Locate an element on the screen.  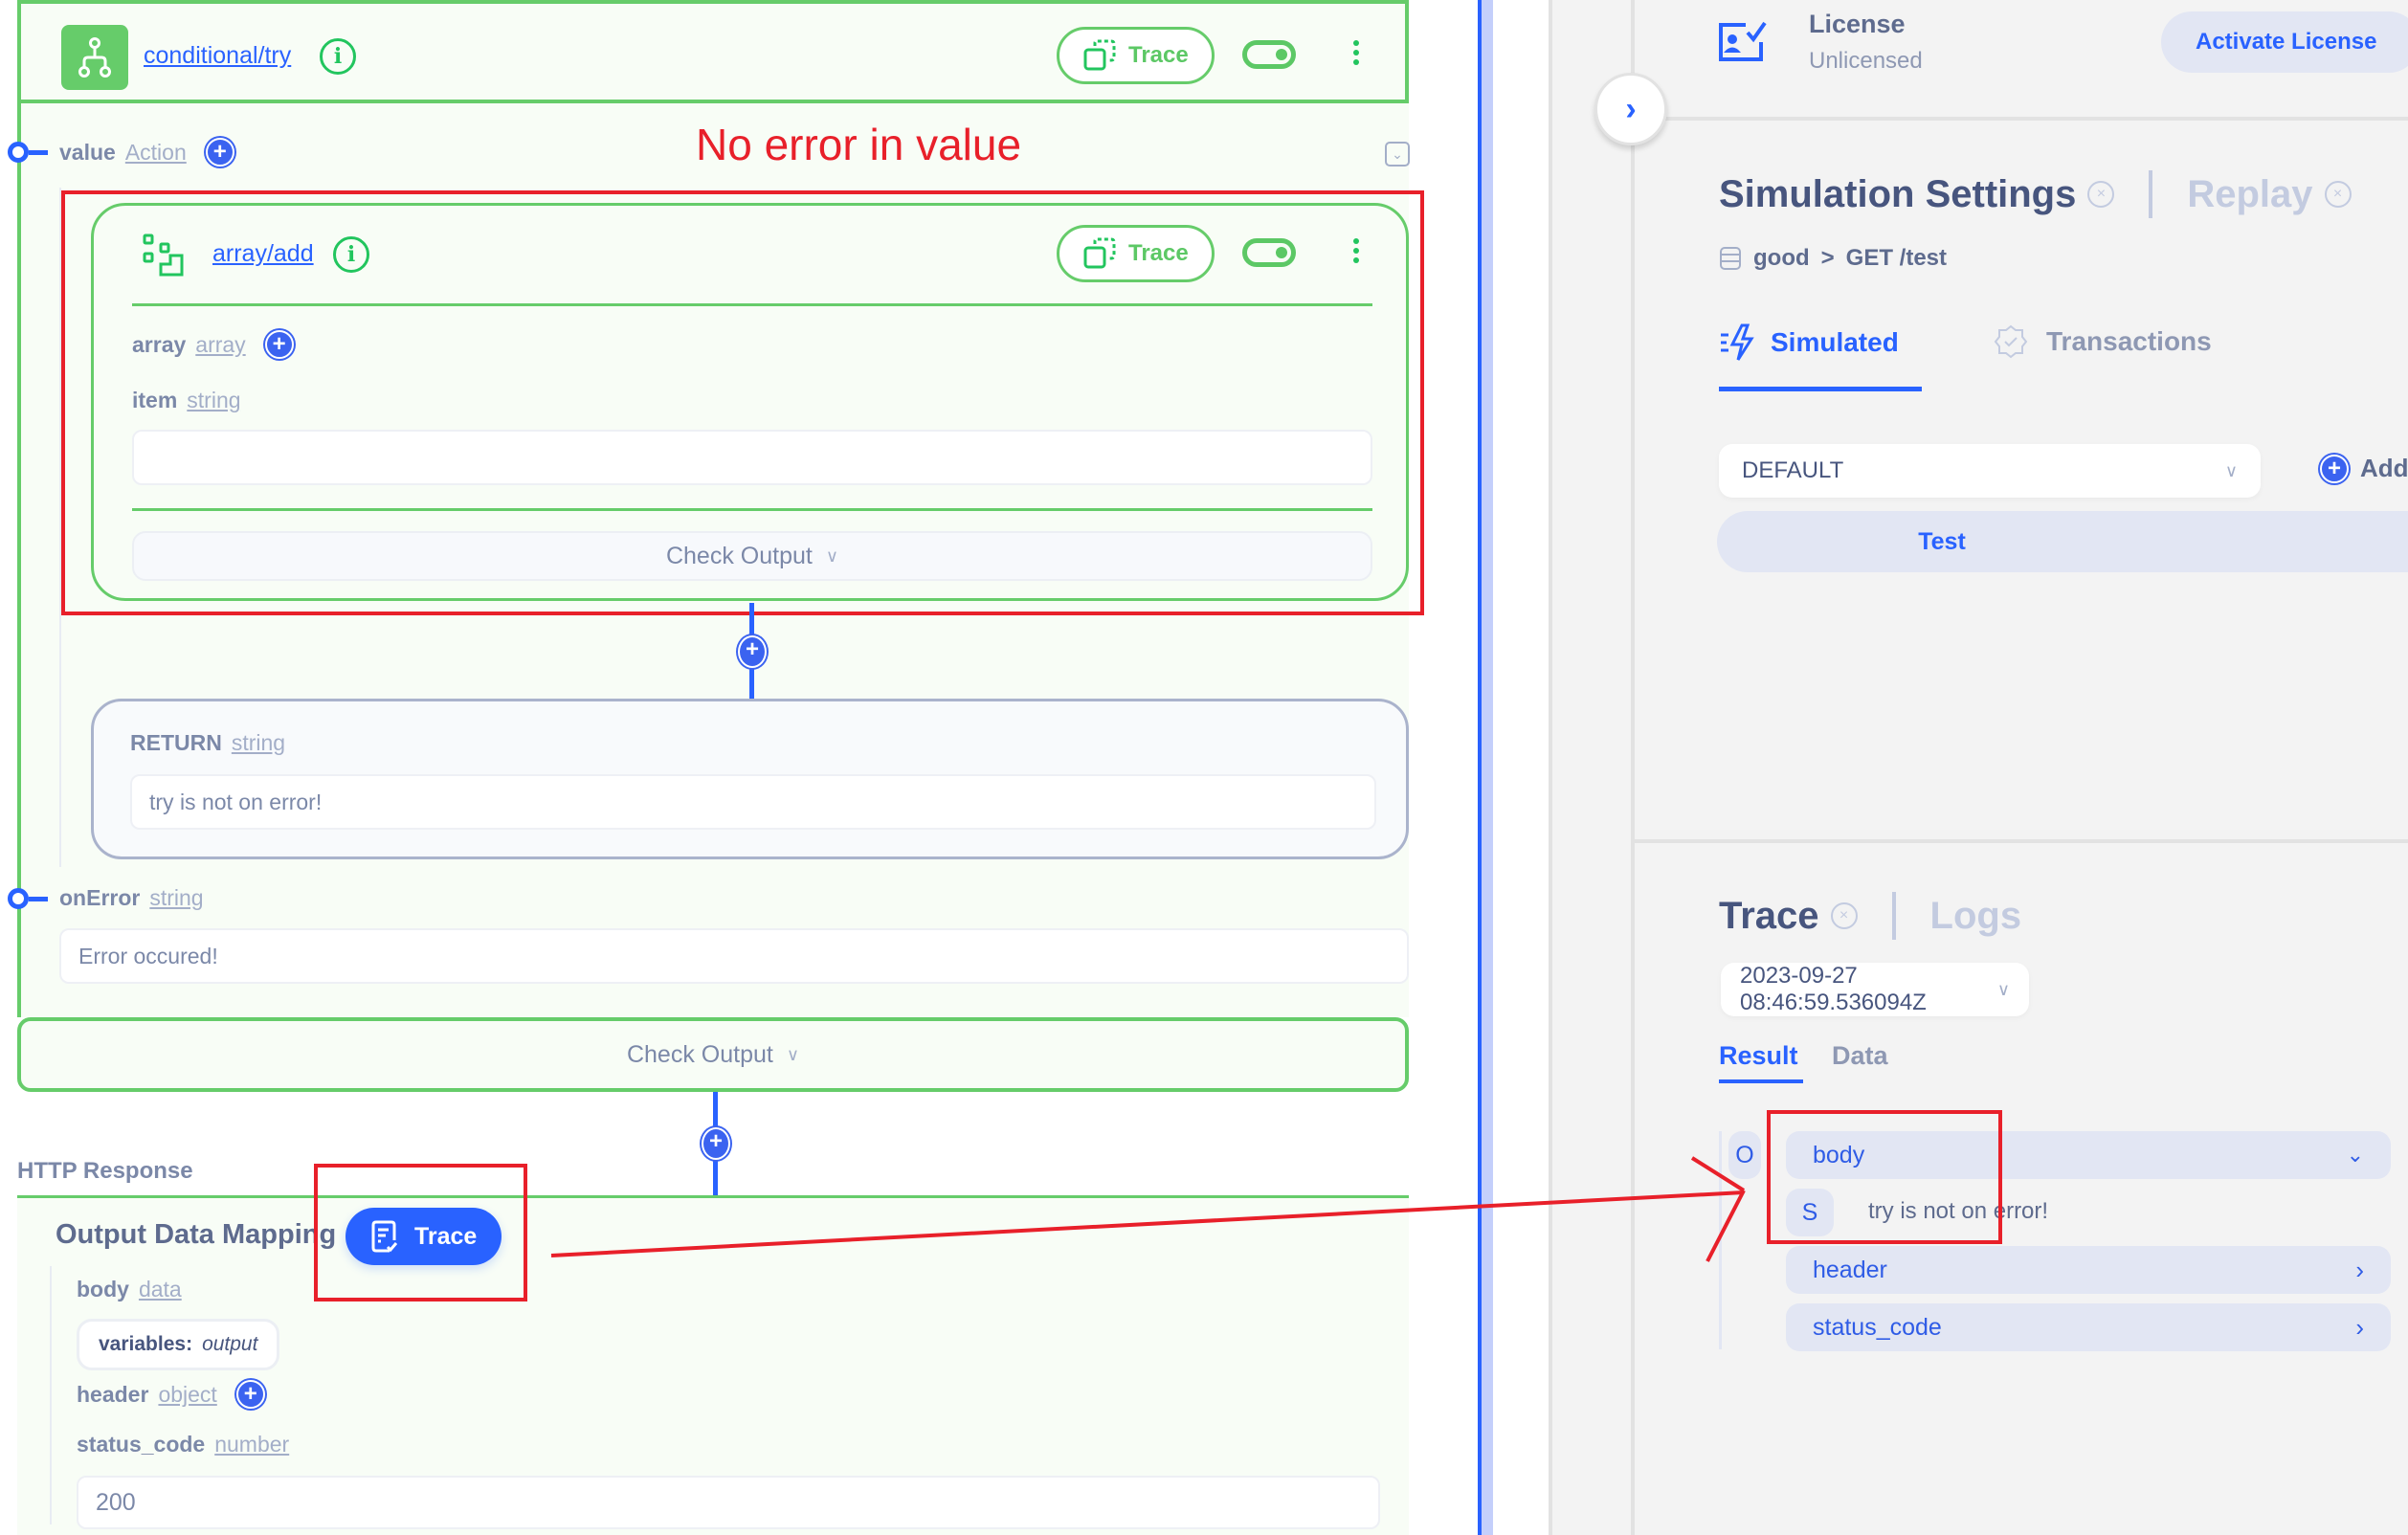
annotation-arrow is located at coordinates (1148, 1209).